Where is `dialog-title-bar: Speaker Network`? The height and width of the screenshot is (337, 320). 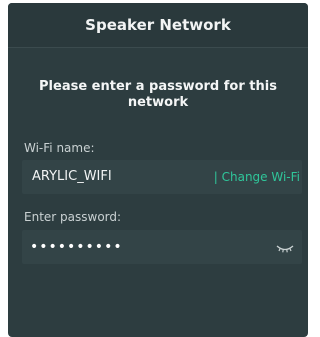 dialog-title-bar: Speaker Network is located at coordinates (158, 25).